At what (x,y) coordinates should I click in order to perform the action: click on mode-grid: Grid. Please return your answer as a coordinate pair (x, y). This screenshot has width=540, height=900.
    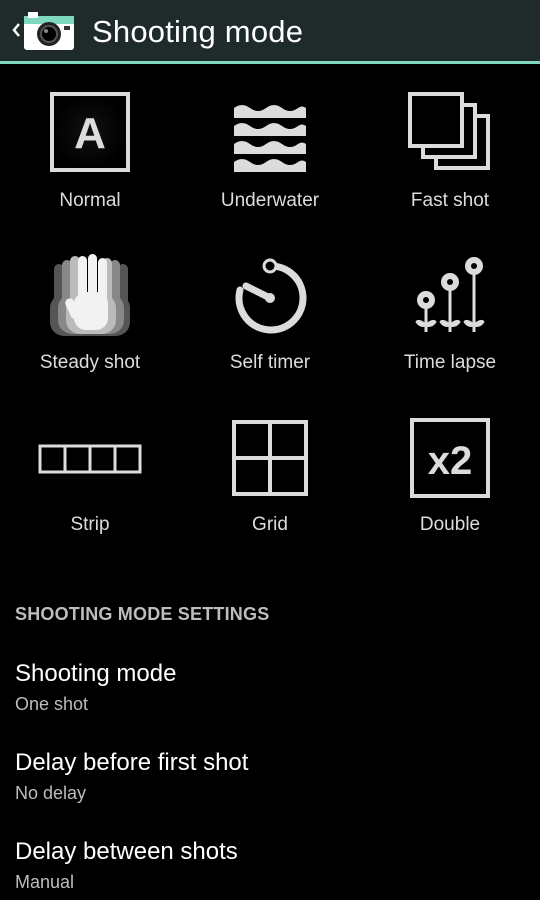
    Looking at the image, I should click on (270, 496).